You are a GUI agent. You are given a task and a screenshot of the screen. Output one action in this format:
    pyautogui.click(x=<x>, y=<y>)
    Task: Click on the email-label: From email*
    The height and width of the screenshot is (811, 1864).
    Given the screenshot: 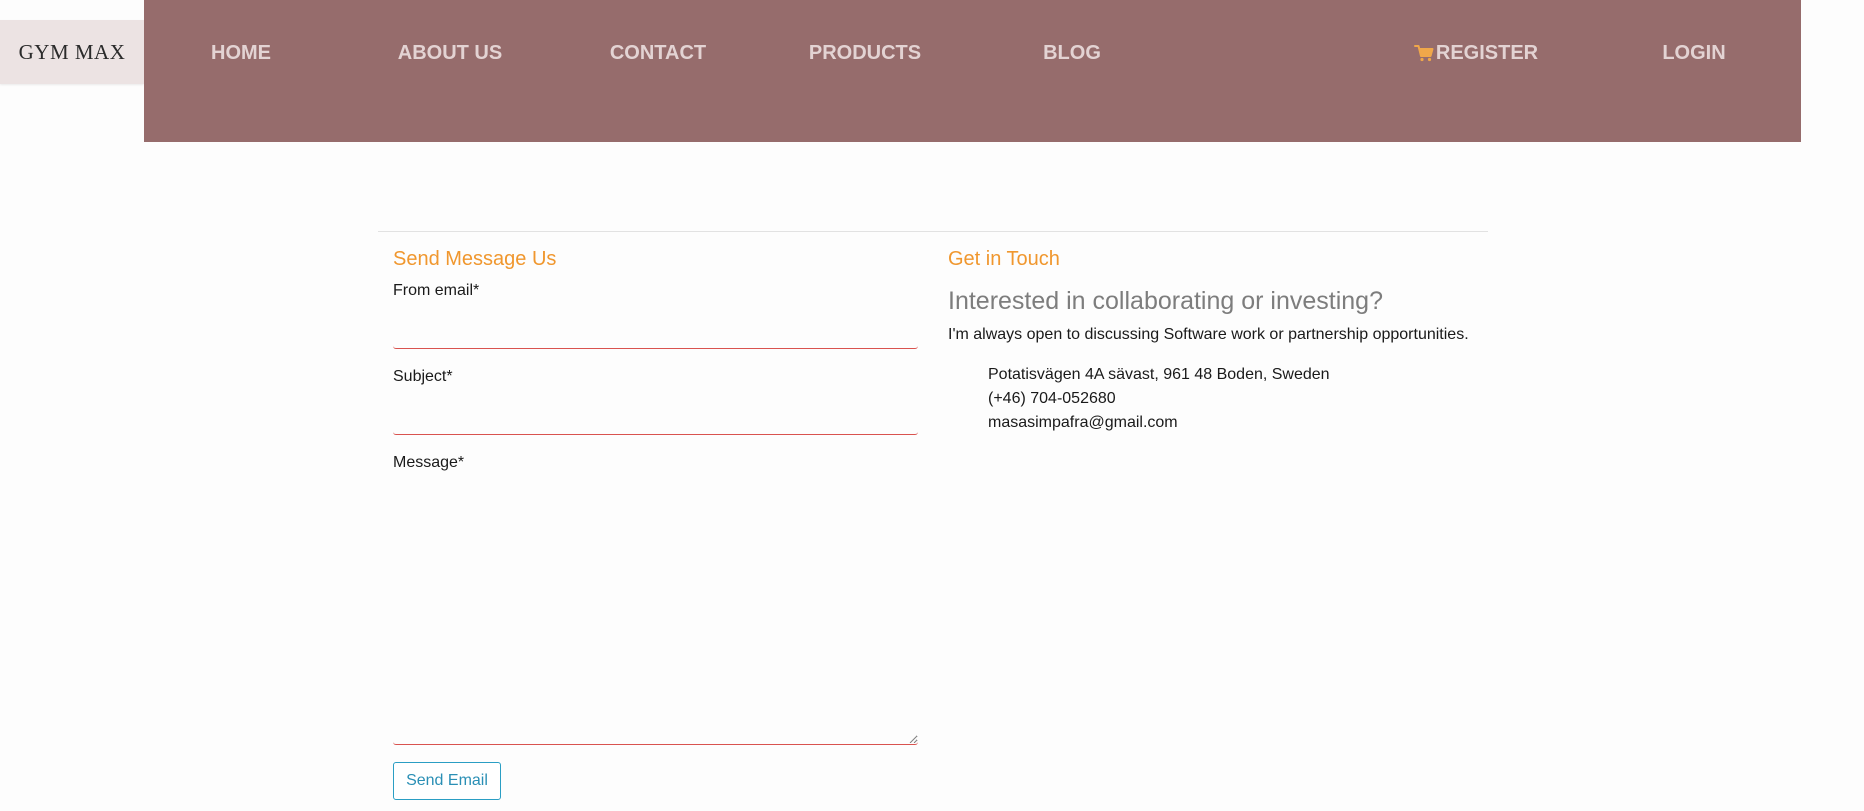 What is the action you would take?
    pyautogui.click(x=436, y=290)
    